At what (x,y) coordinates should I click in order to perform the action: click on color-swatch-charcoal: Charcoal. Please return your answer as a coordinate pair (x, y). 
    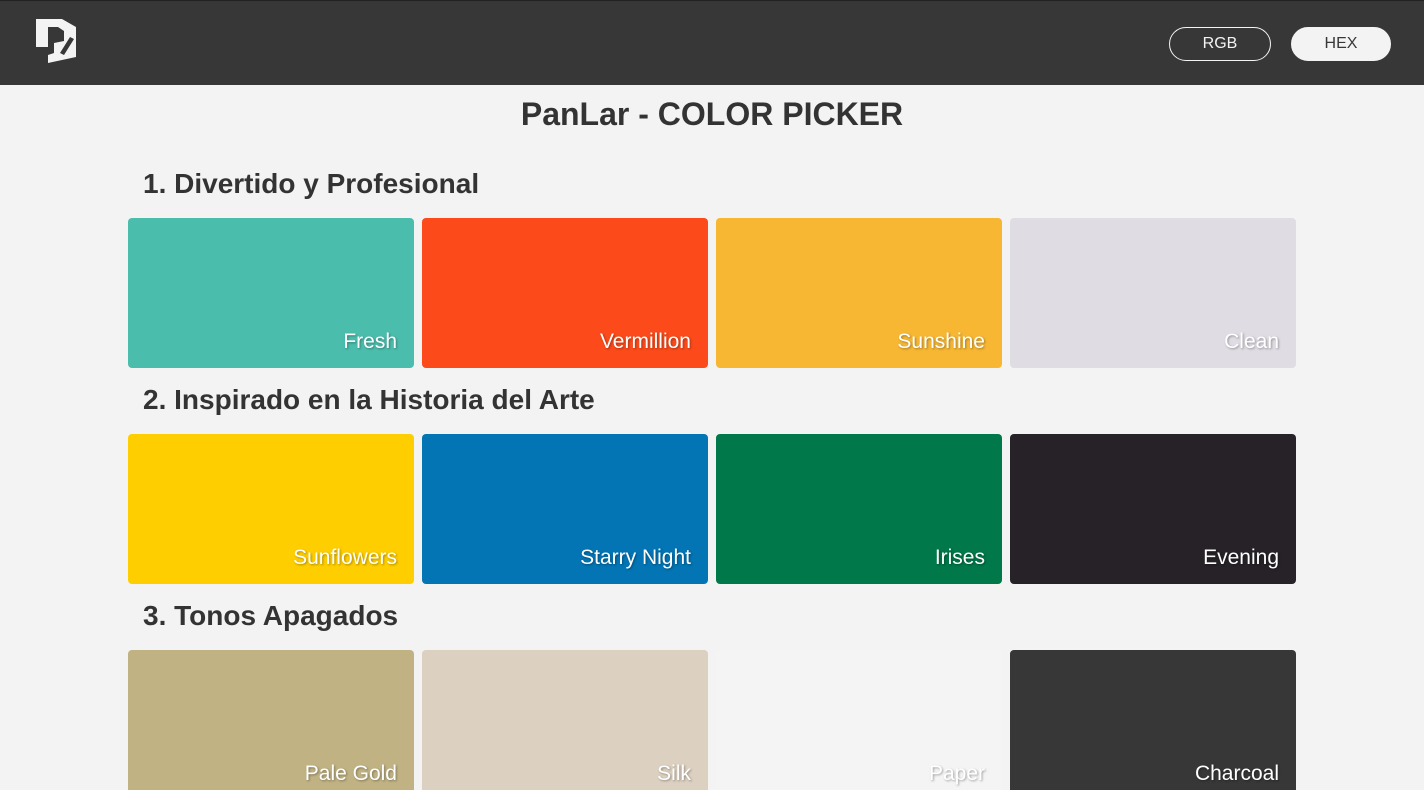
    Looking at the image, I should click on (1153, 720).